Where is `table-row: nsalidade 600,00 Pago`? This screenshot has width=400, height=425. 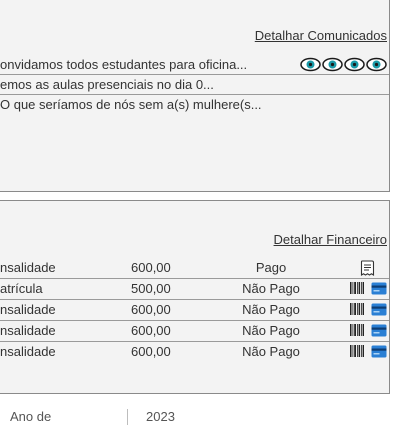 table-row: nsalidade 600,00 Pago is located at coordinates (194, 268).